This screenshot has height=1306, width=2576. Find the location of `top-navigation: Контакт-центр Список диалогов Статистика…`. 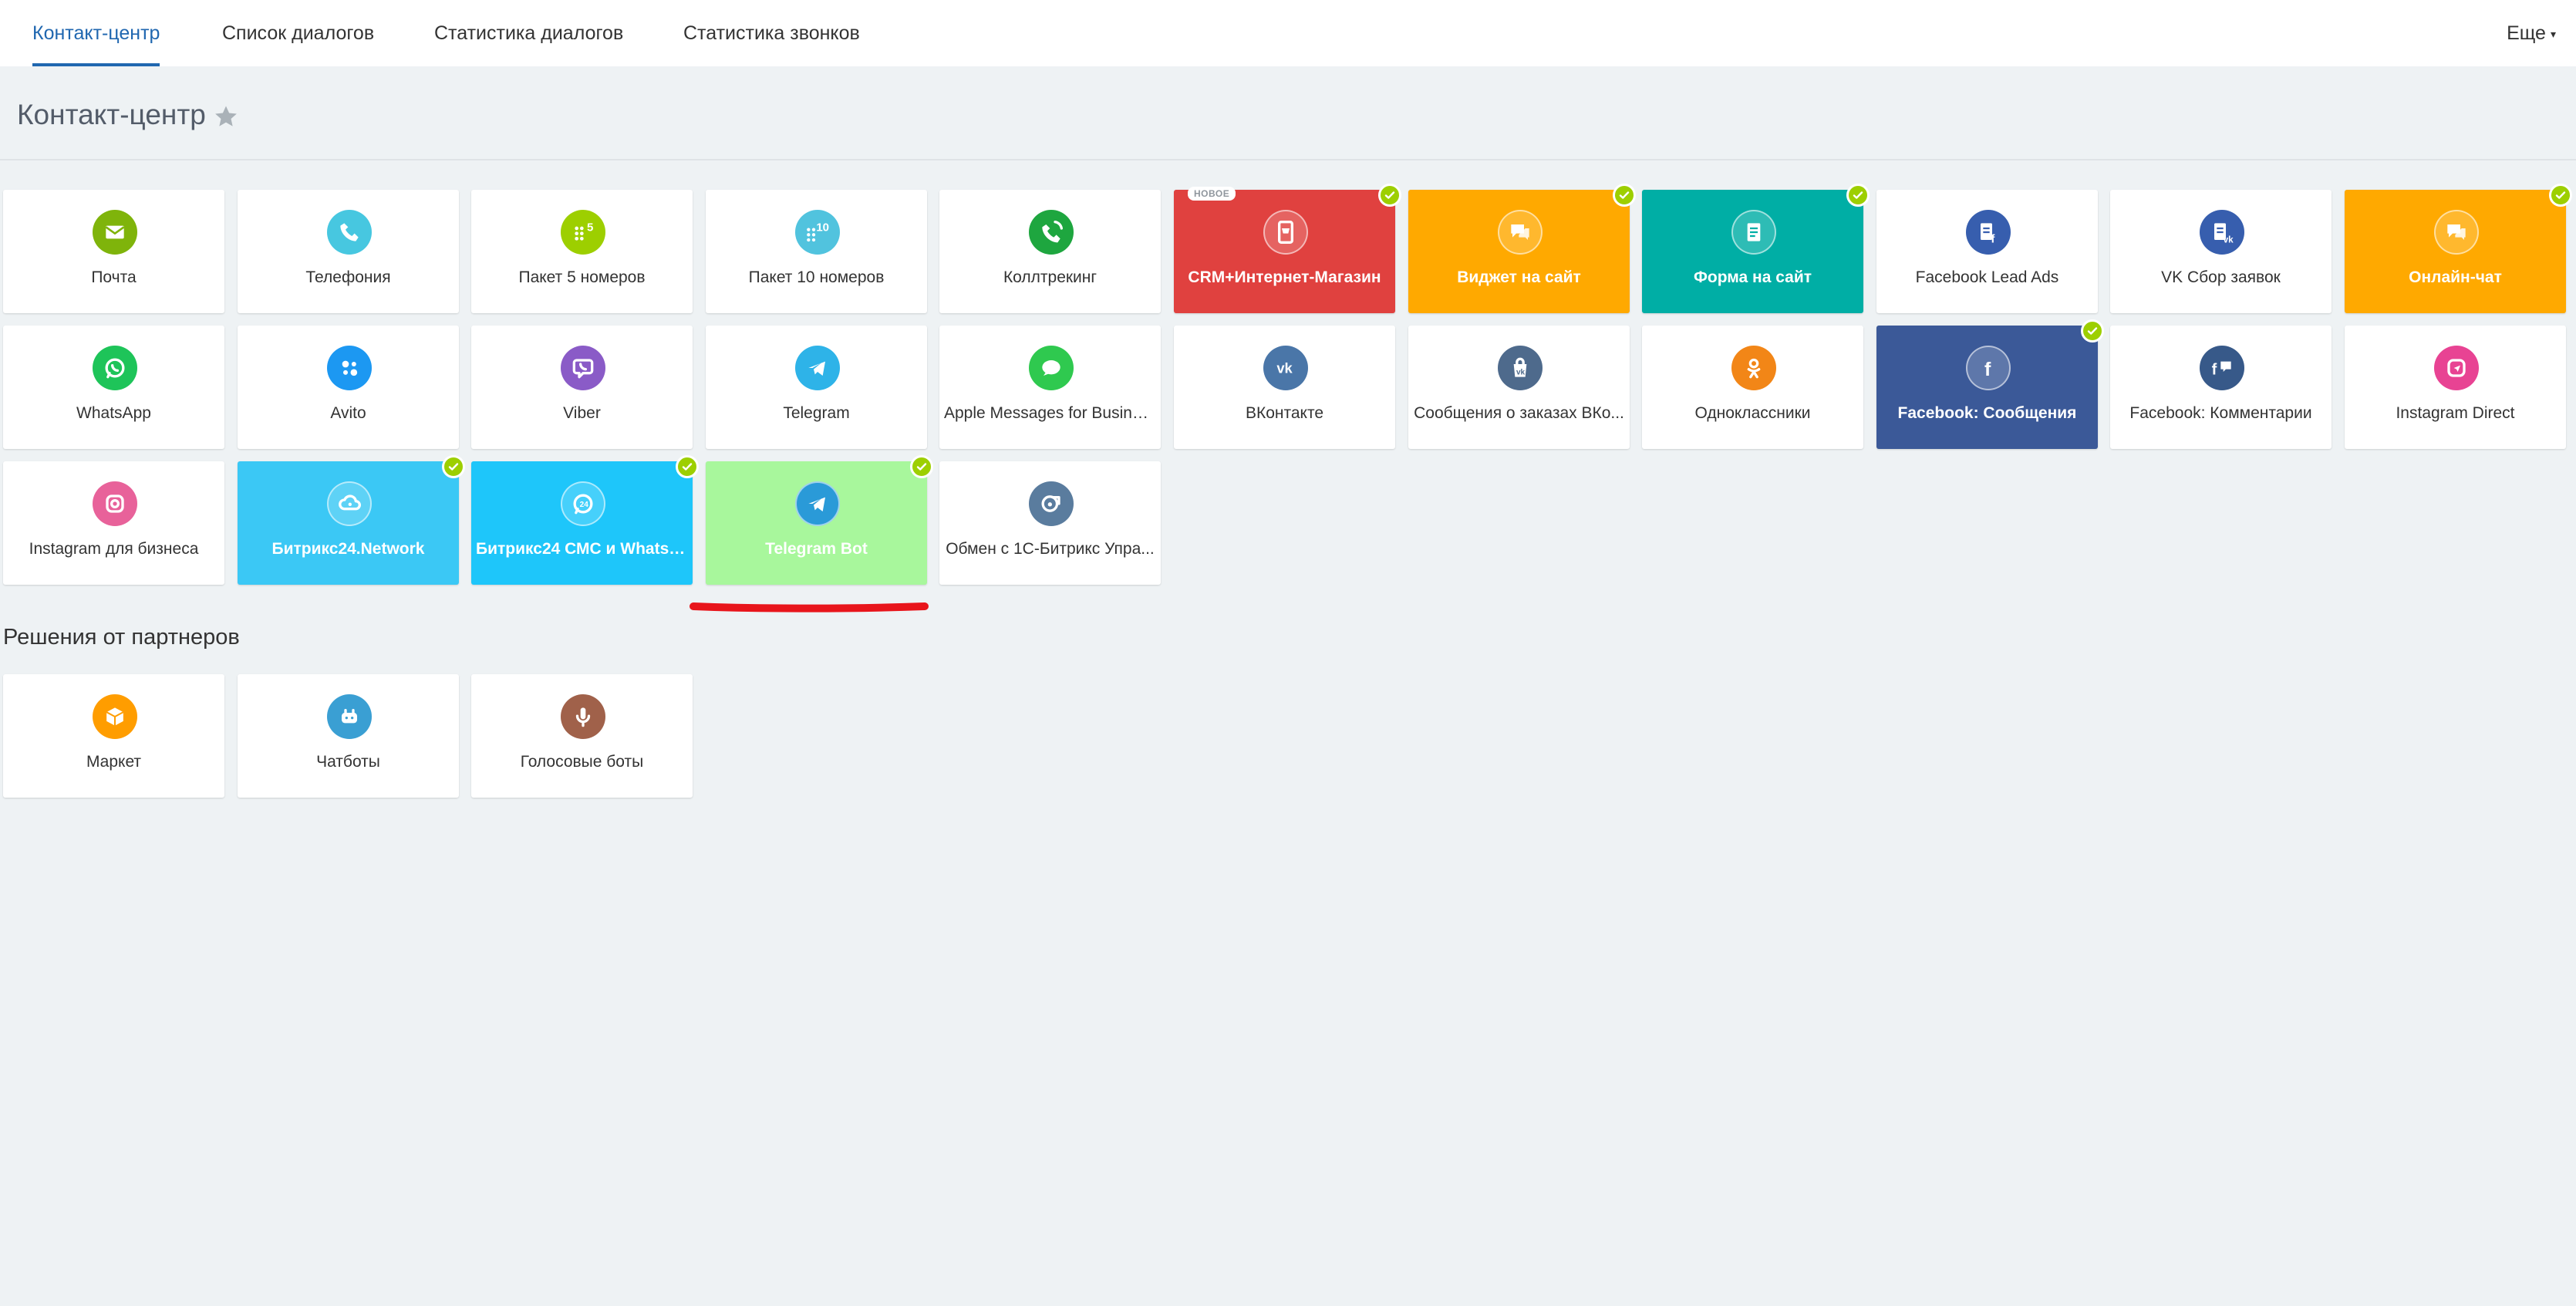

top-navigation: Контакт-центр Список диалогов Статистика… is located at coordinates (1288, 33).